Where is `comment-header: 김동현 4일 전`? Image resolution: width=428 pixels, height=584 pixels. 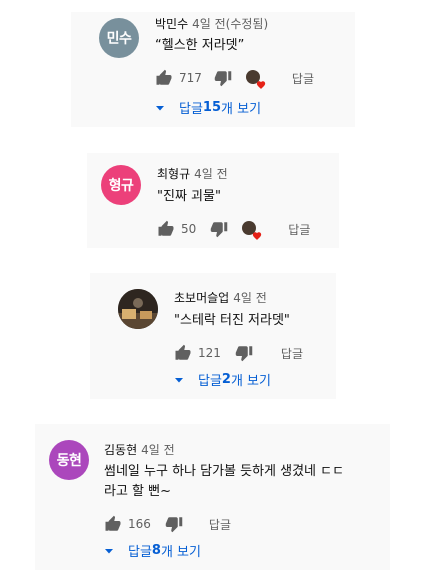
comment-header: 김동현 4일 전 is located at coordinates (139, 449).